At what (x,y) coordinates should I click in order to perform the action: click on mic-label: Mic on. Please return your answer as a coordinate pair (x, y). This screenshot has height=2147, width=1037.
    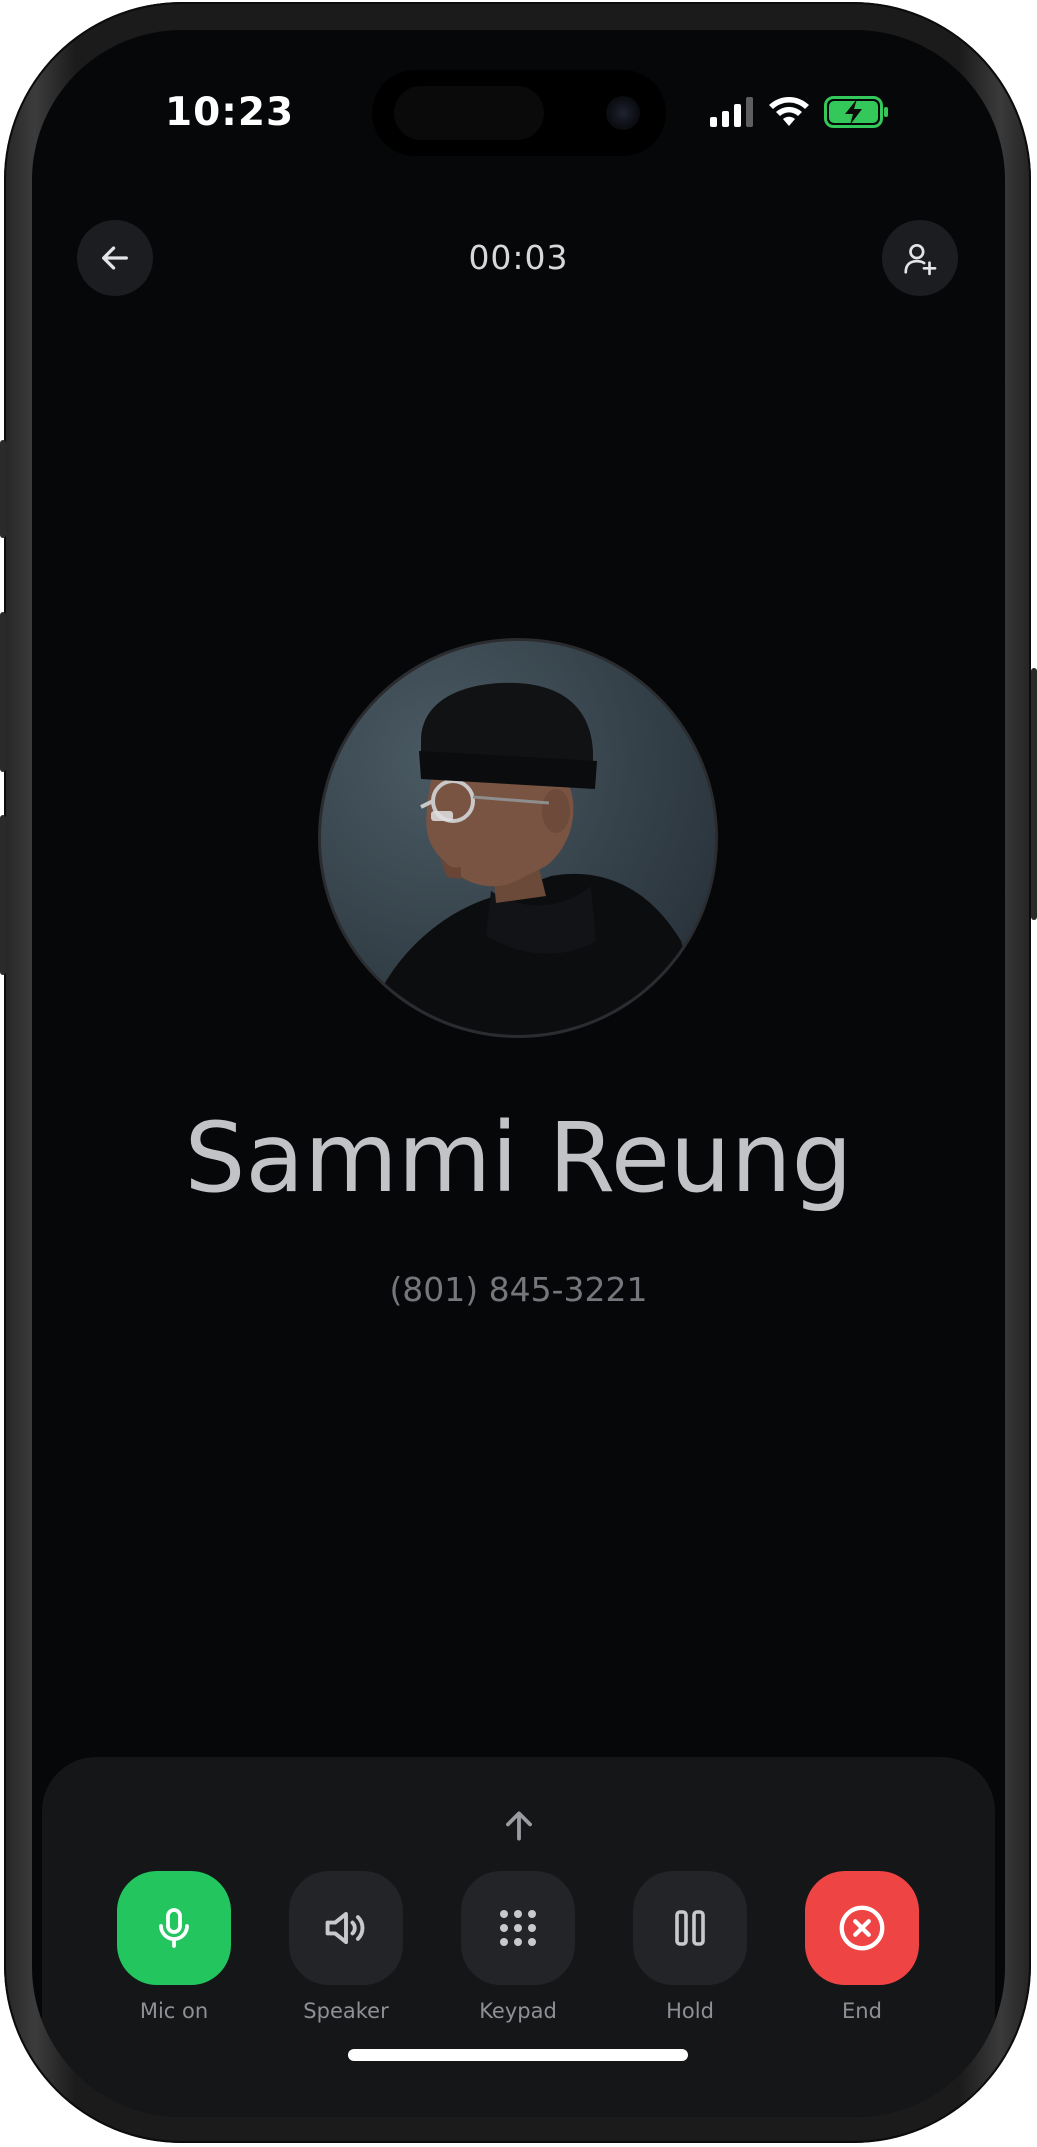
    Looking at the image, I should click on (174, 2011).